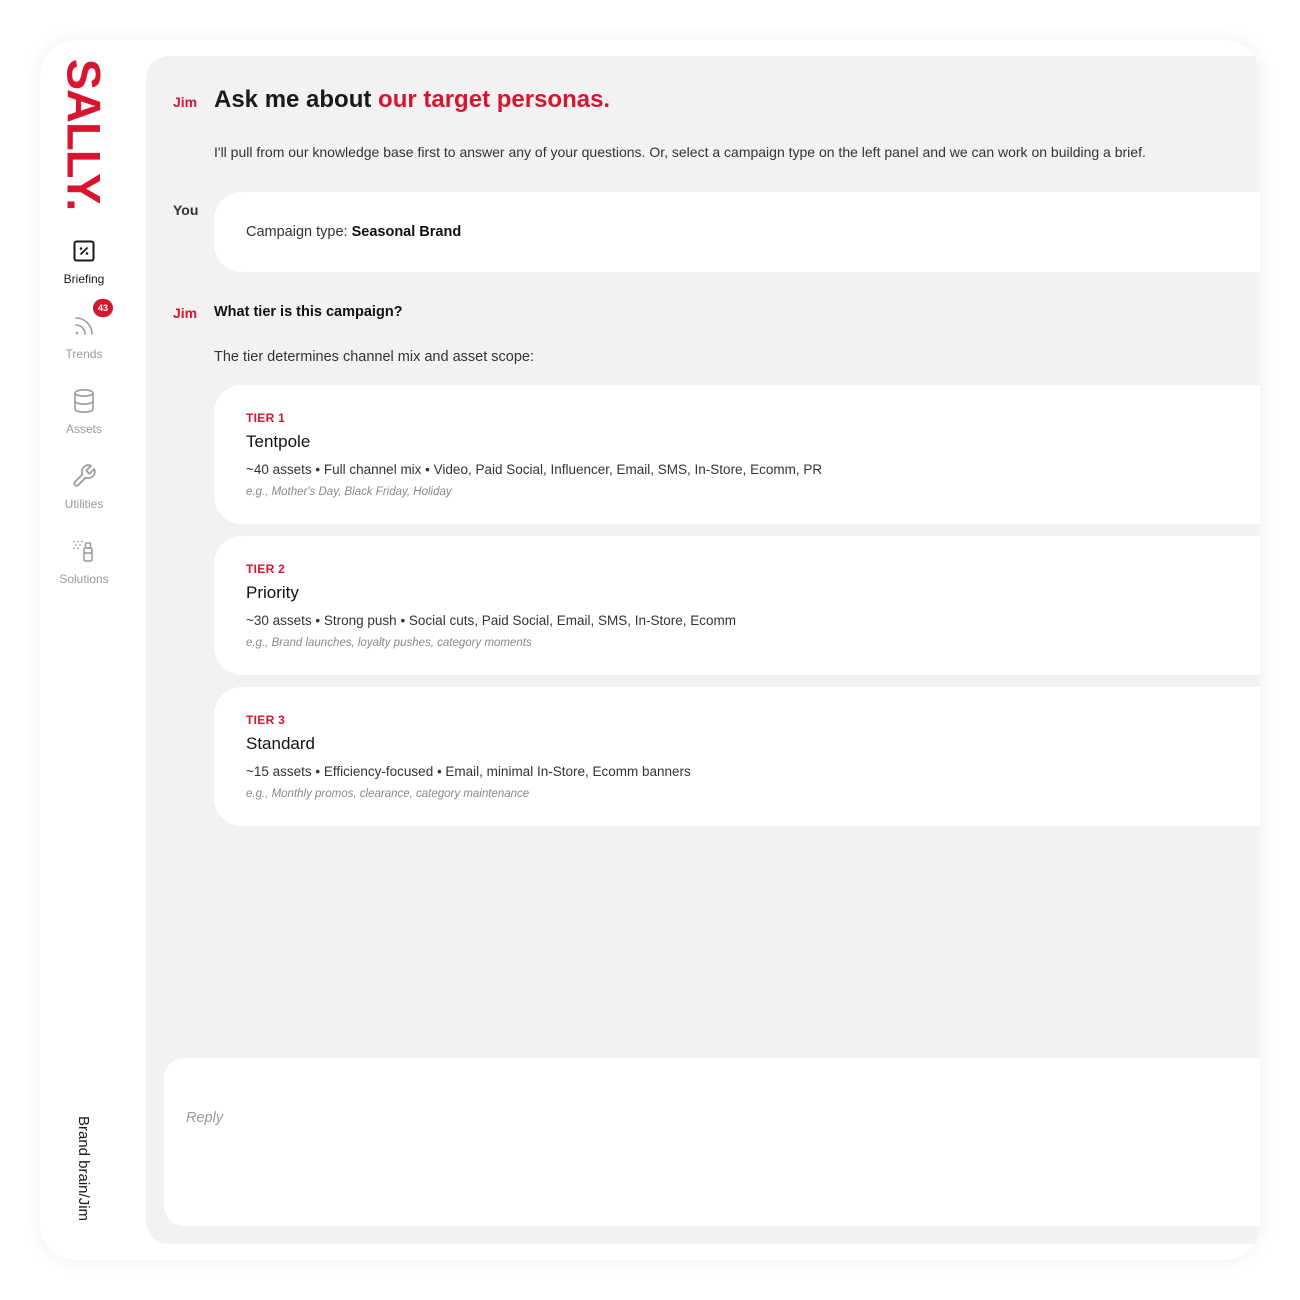 This screenshot has height=1300, width=1300. Describe the element at coordinates (91, 320) in the screenshot. I see `rss-icon: 43` at that location.